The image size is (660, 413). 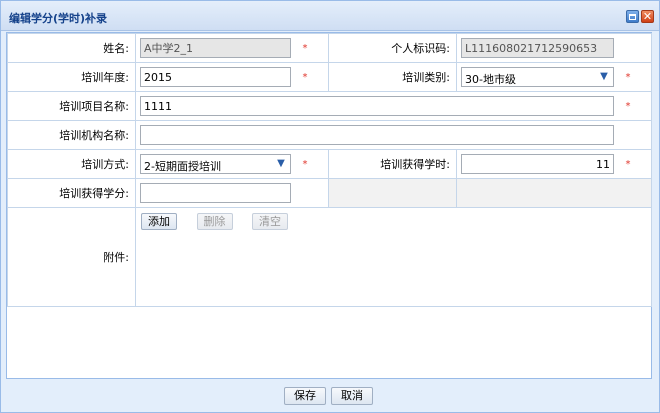 I want to click on project-name-label: 培训项目名称:, so click(x=71, y=106).